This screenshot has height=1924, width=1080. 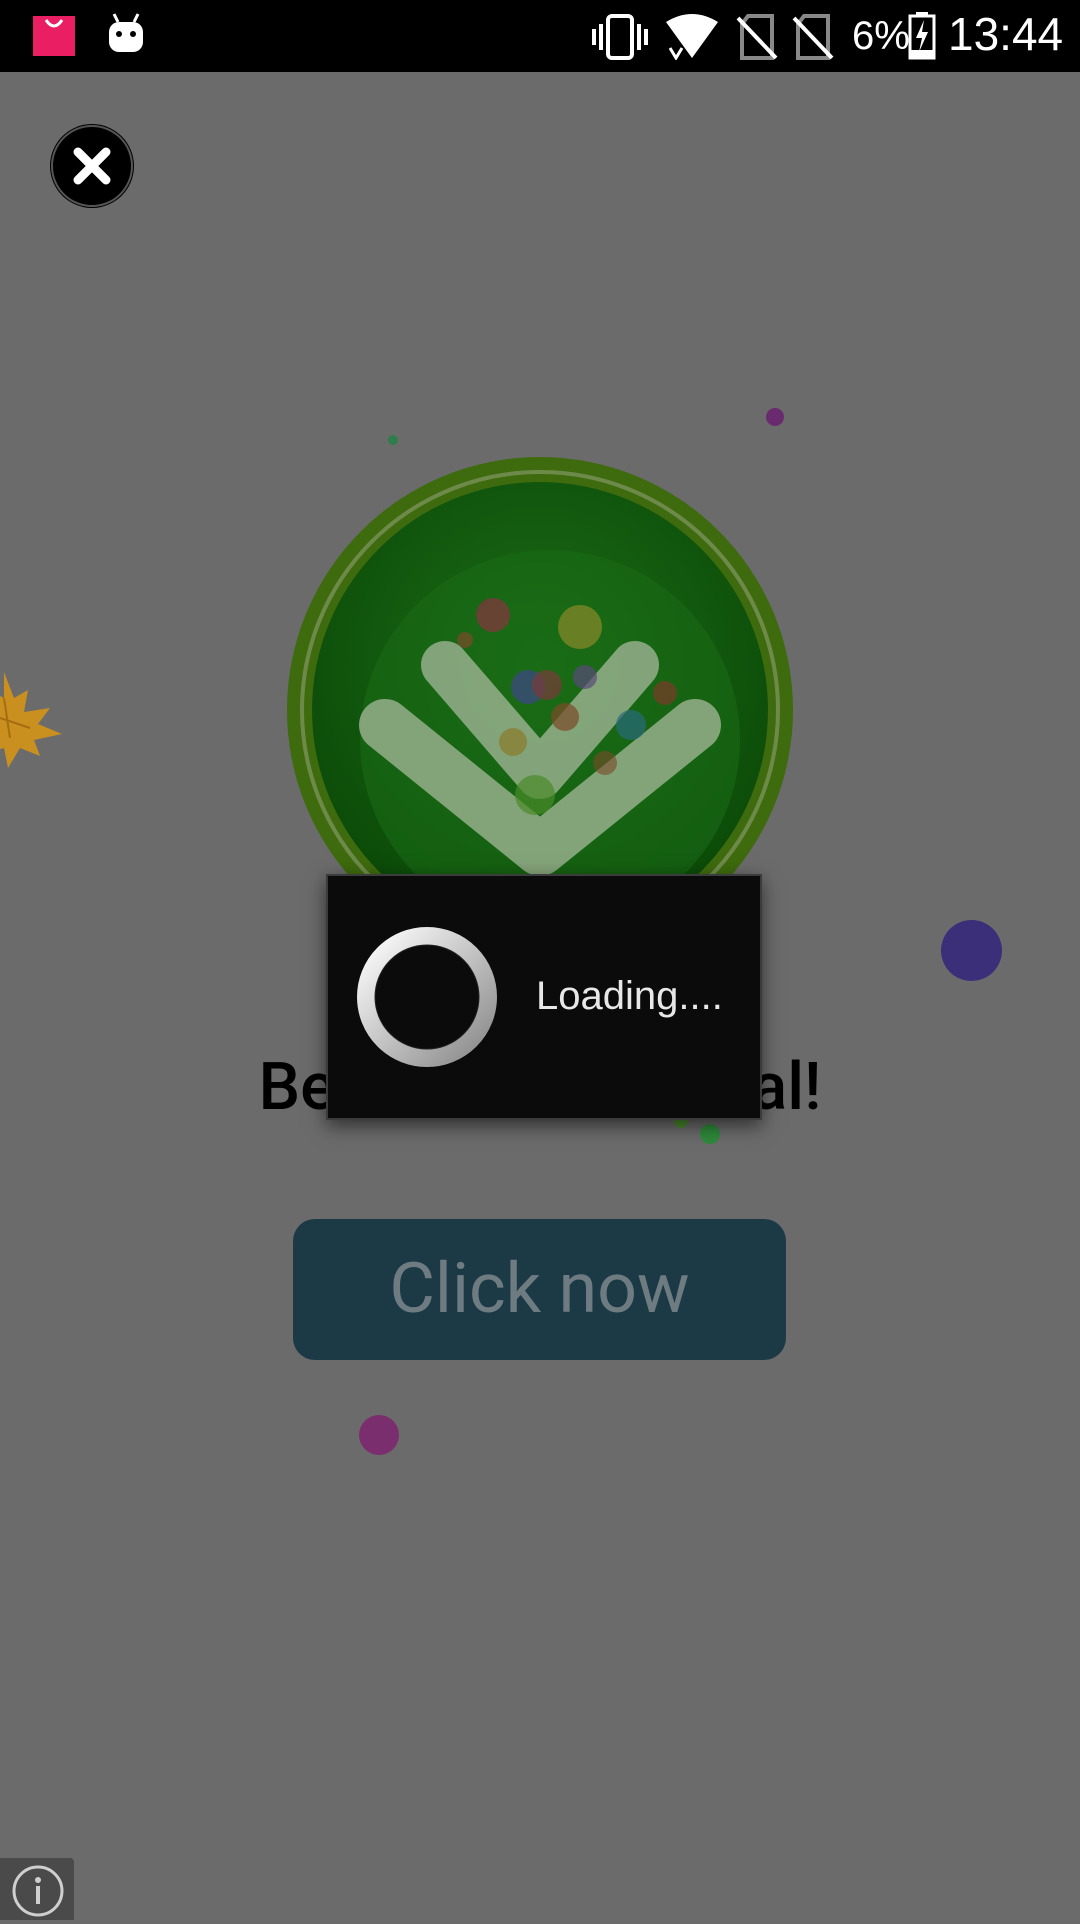 I want to click on status-time: 13:44, so click(x=1006, y=34).